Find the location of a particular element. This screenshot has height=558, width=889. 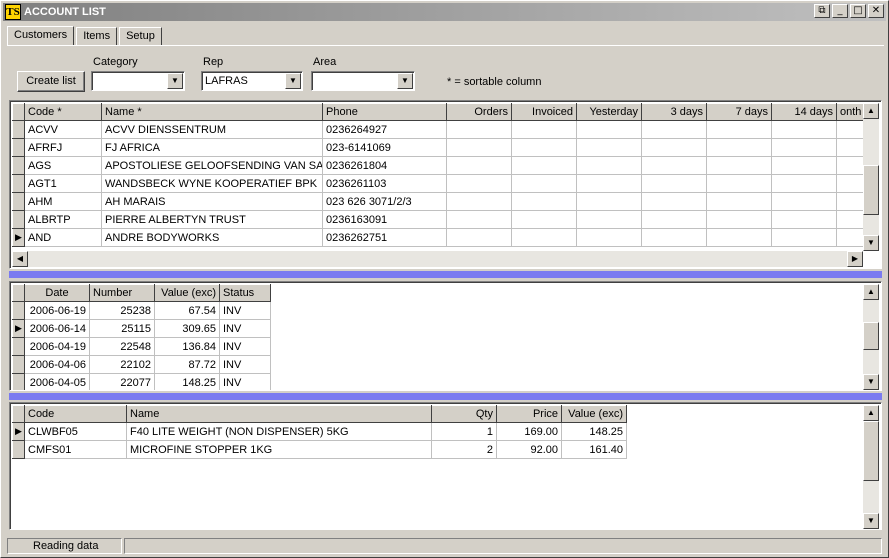

row-indicator-header is located at coordinates (18, 293).